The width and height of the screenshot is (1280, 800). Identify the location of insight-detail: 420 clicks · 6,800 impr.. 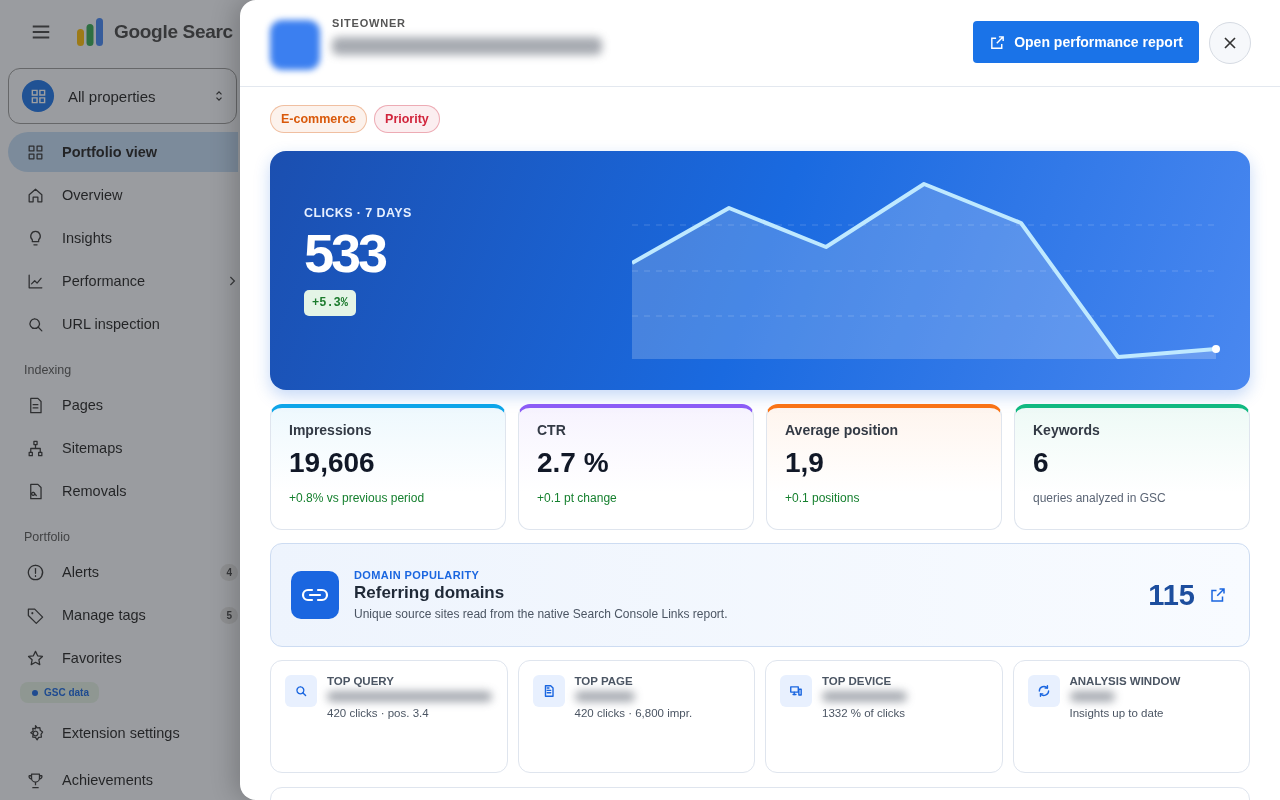
(633, 713).